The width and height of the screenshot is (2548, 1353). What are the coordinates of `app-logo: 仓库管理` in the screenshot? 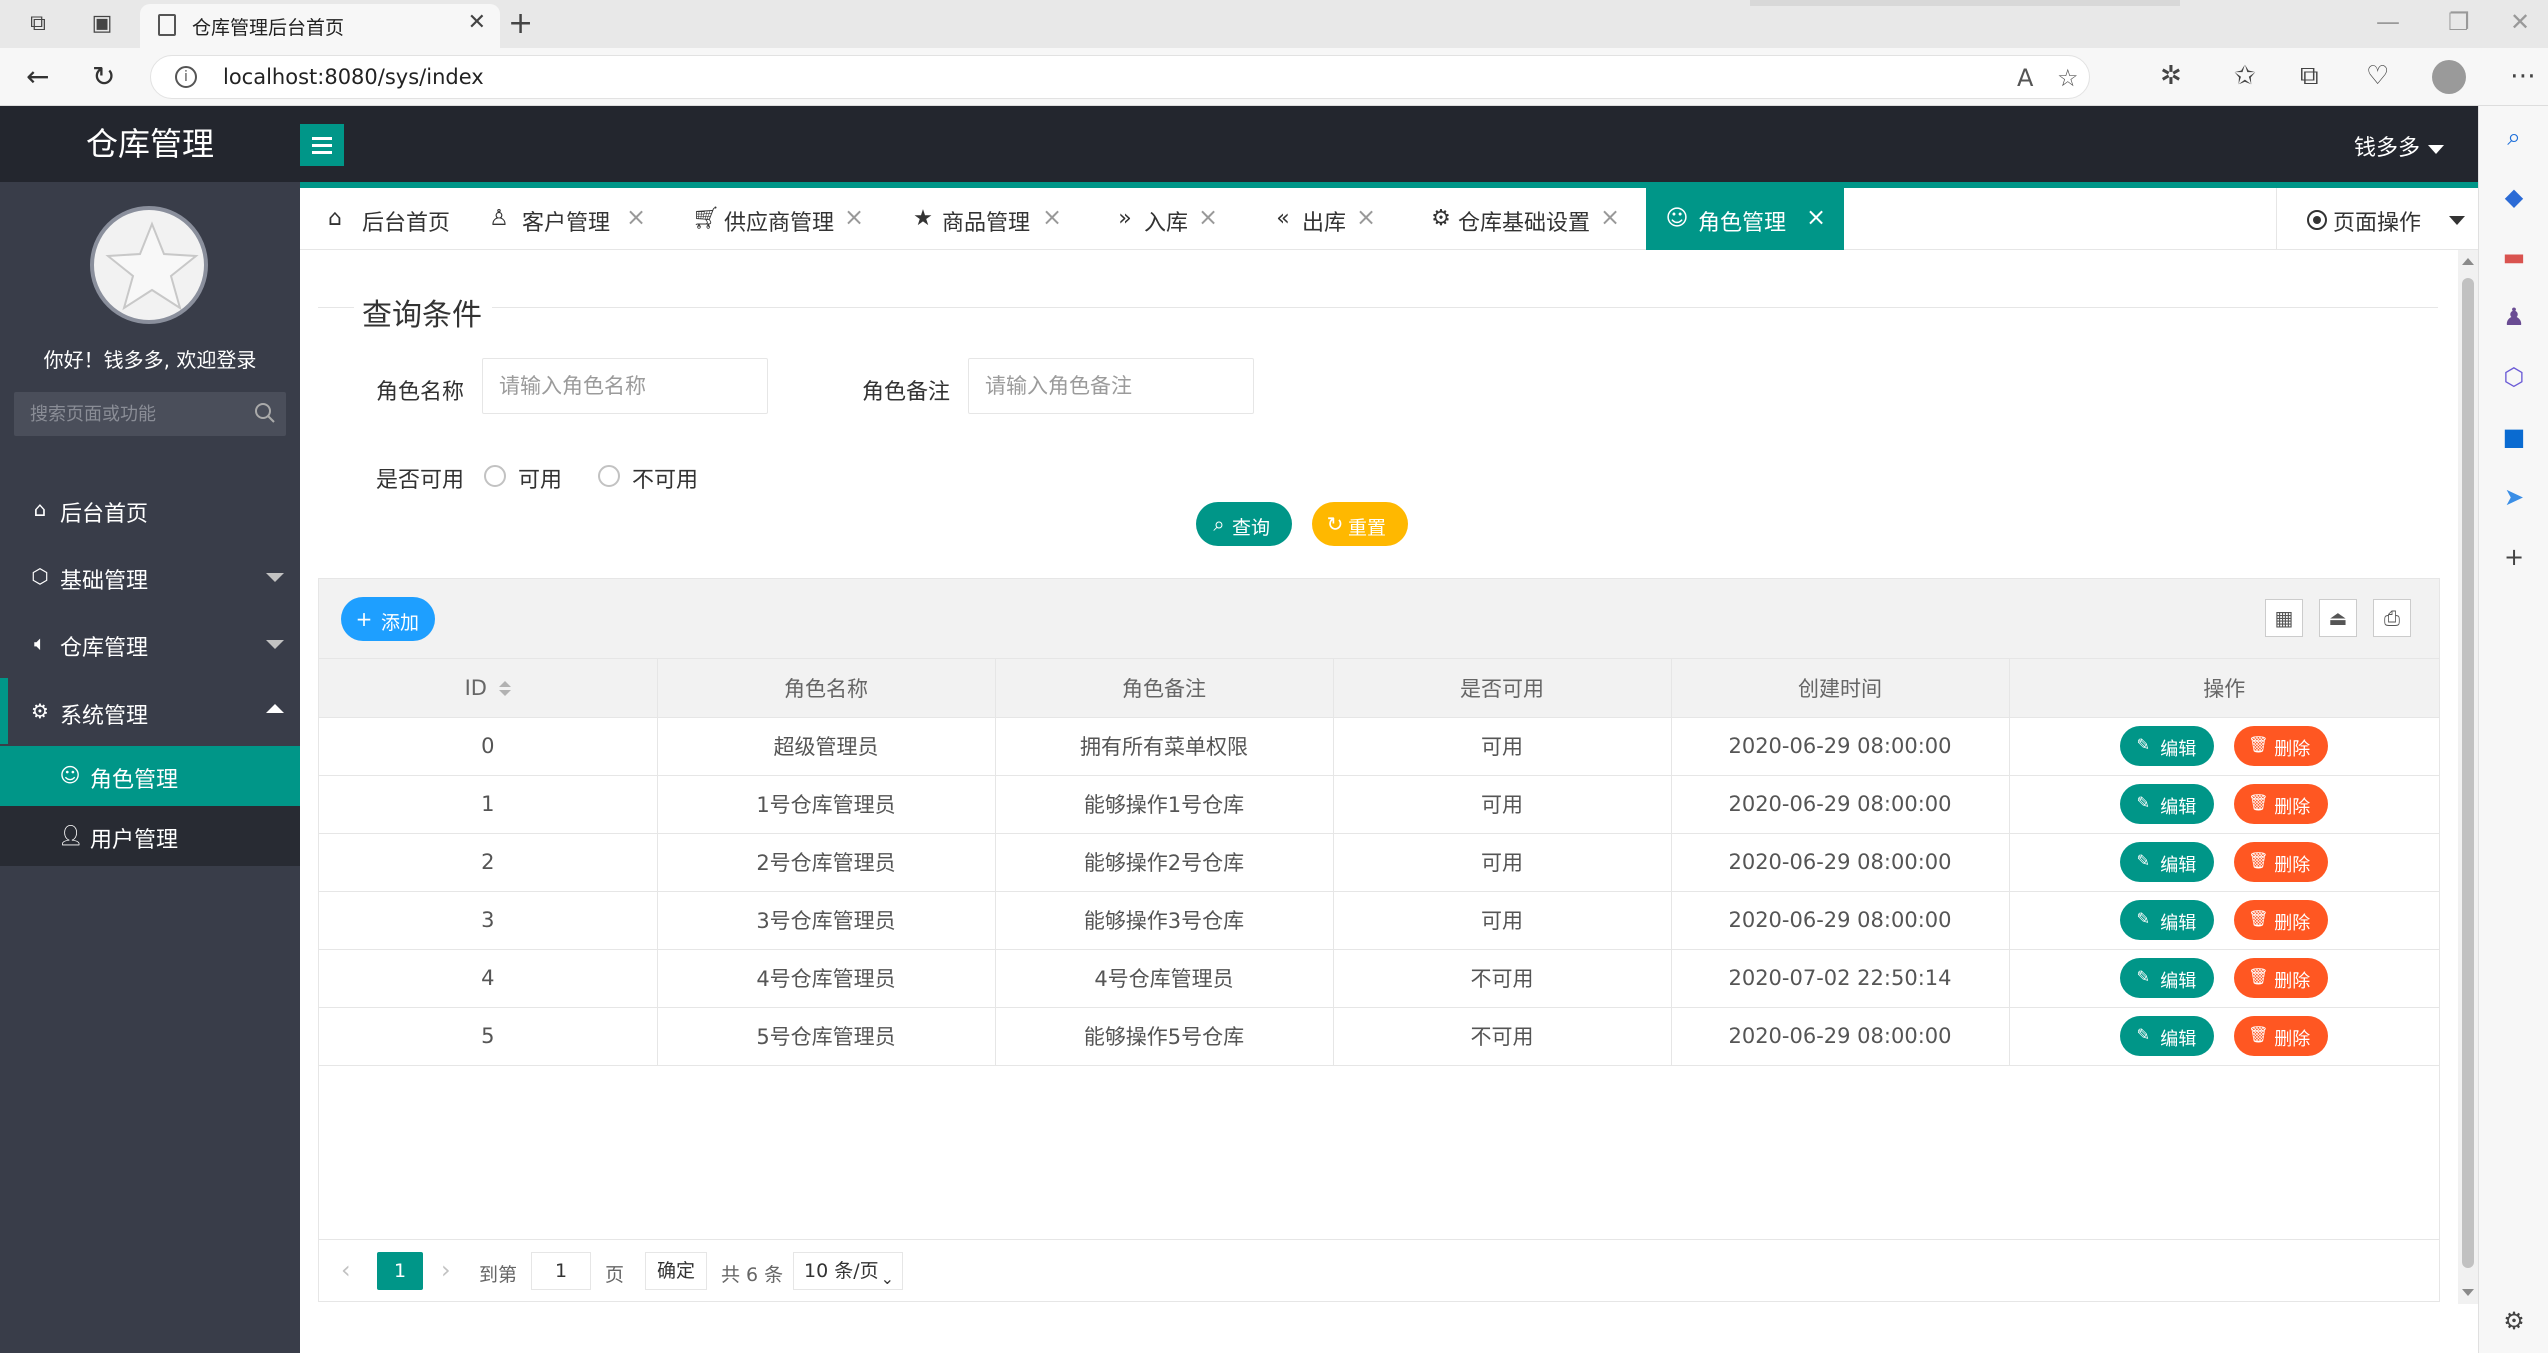 It's located at (150, 144).